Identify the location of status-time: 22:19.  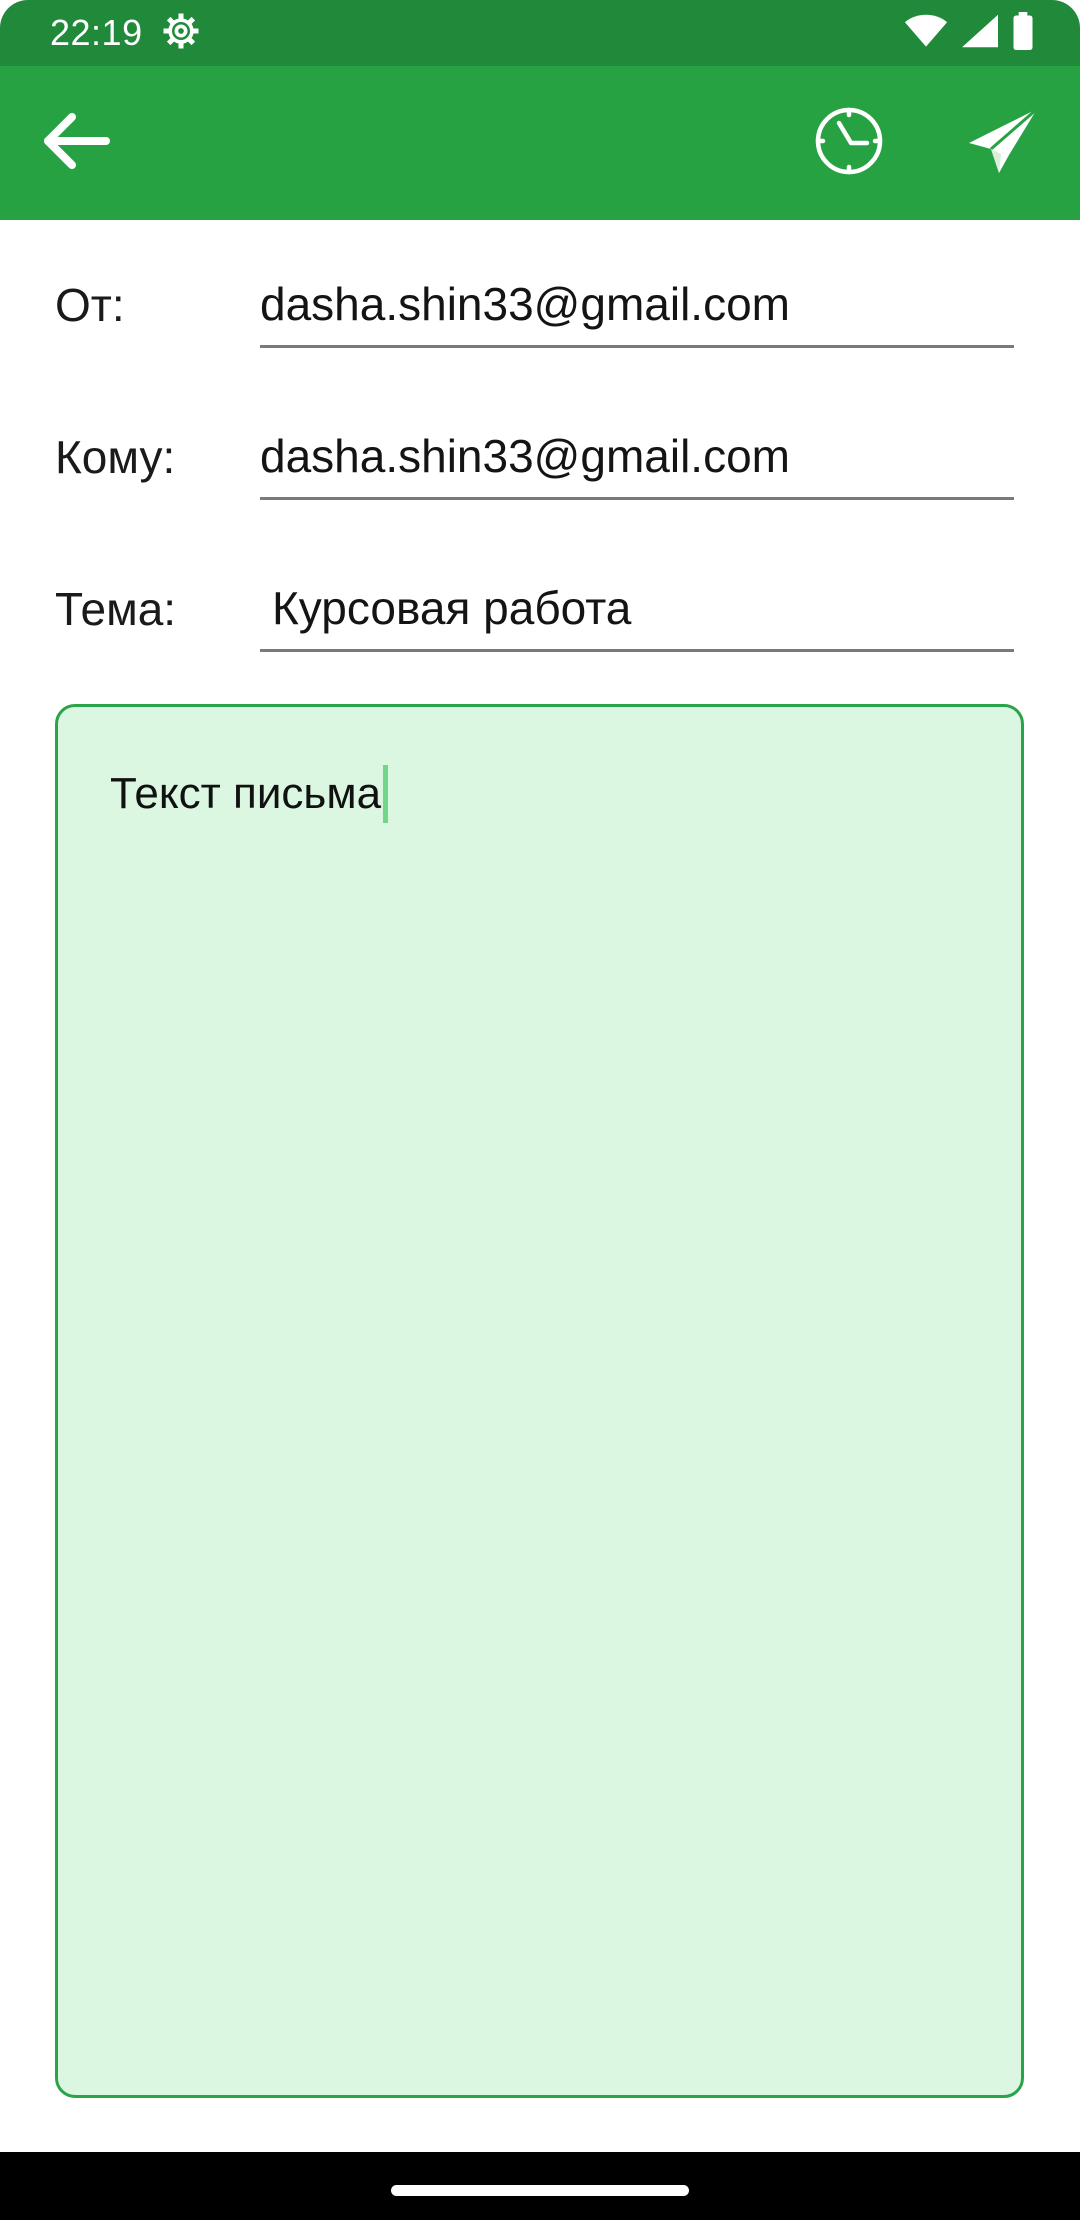
(96, 32).